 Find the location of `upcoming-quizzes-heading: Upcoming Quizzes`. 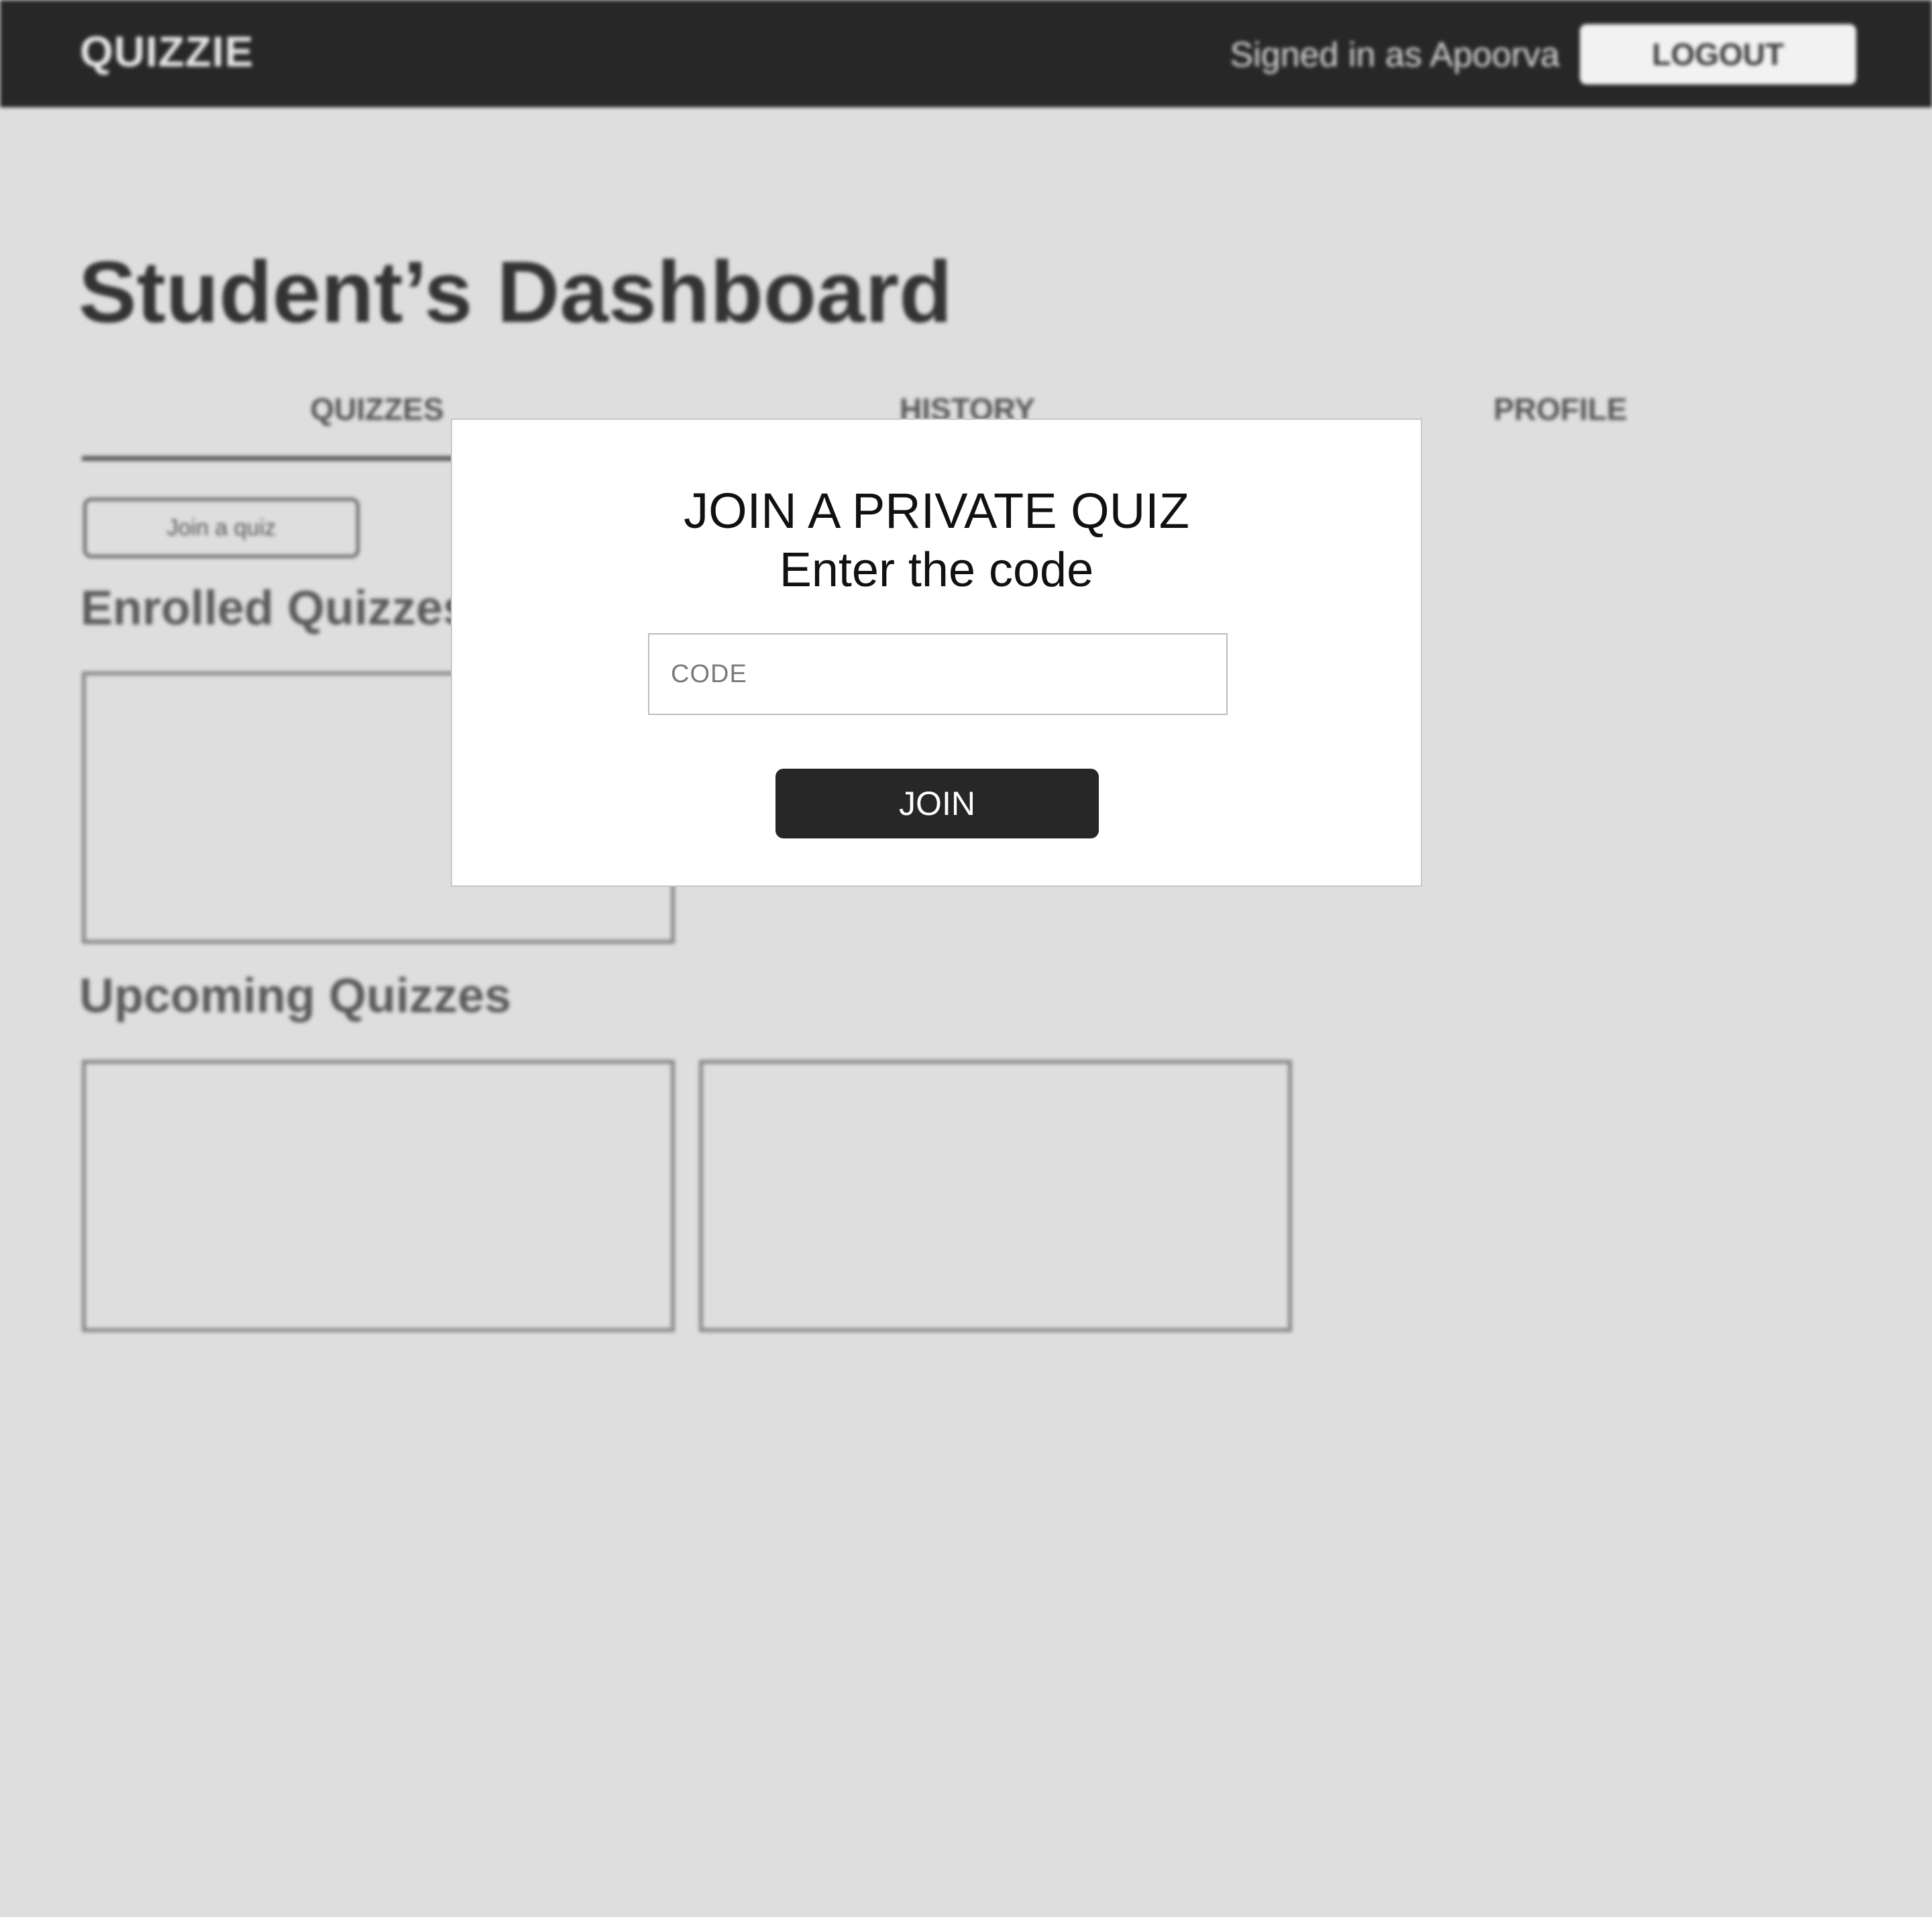

upcoming-quizzes-heading: Upcoming Quizzes is located at coordinates (295, 996).